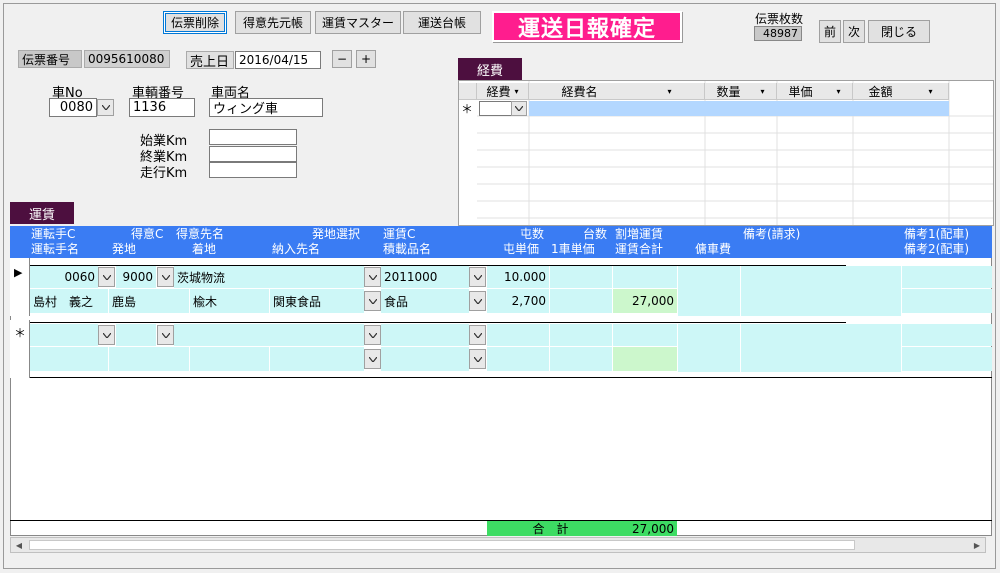 The width and height of the screenshot is (1000, 573). Describe the element at coordinates (830, 31) in the screenshot. I see `prev-button: 前` at that location.